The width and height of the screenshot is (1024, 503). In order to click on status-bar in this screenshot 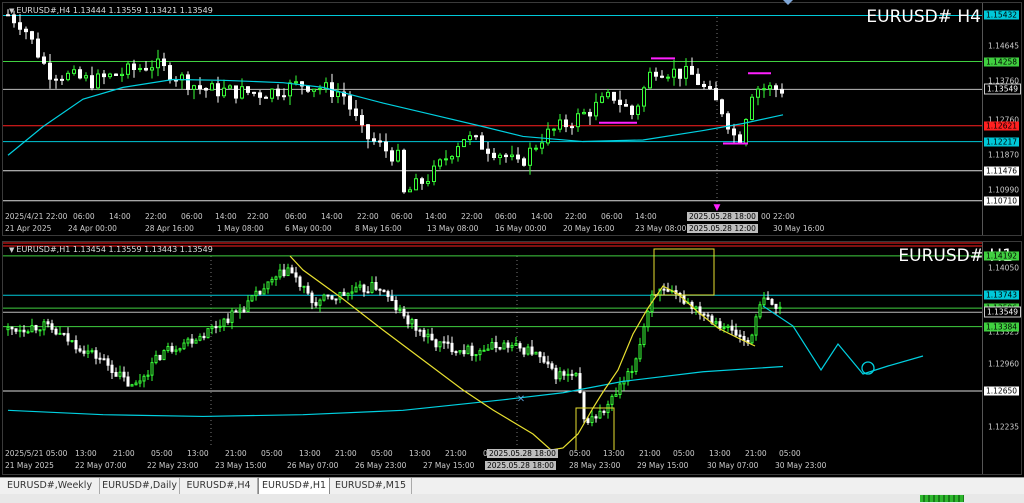, I will do `click(512, 498)`.